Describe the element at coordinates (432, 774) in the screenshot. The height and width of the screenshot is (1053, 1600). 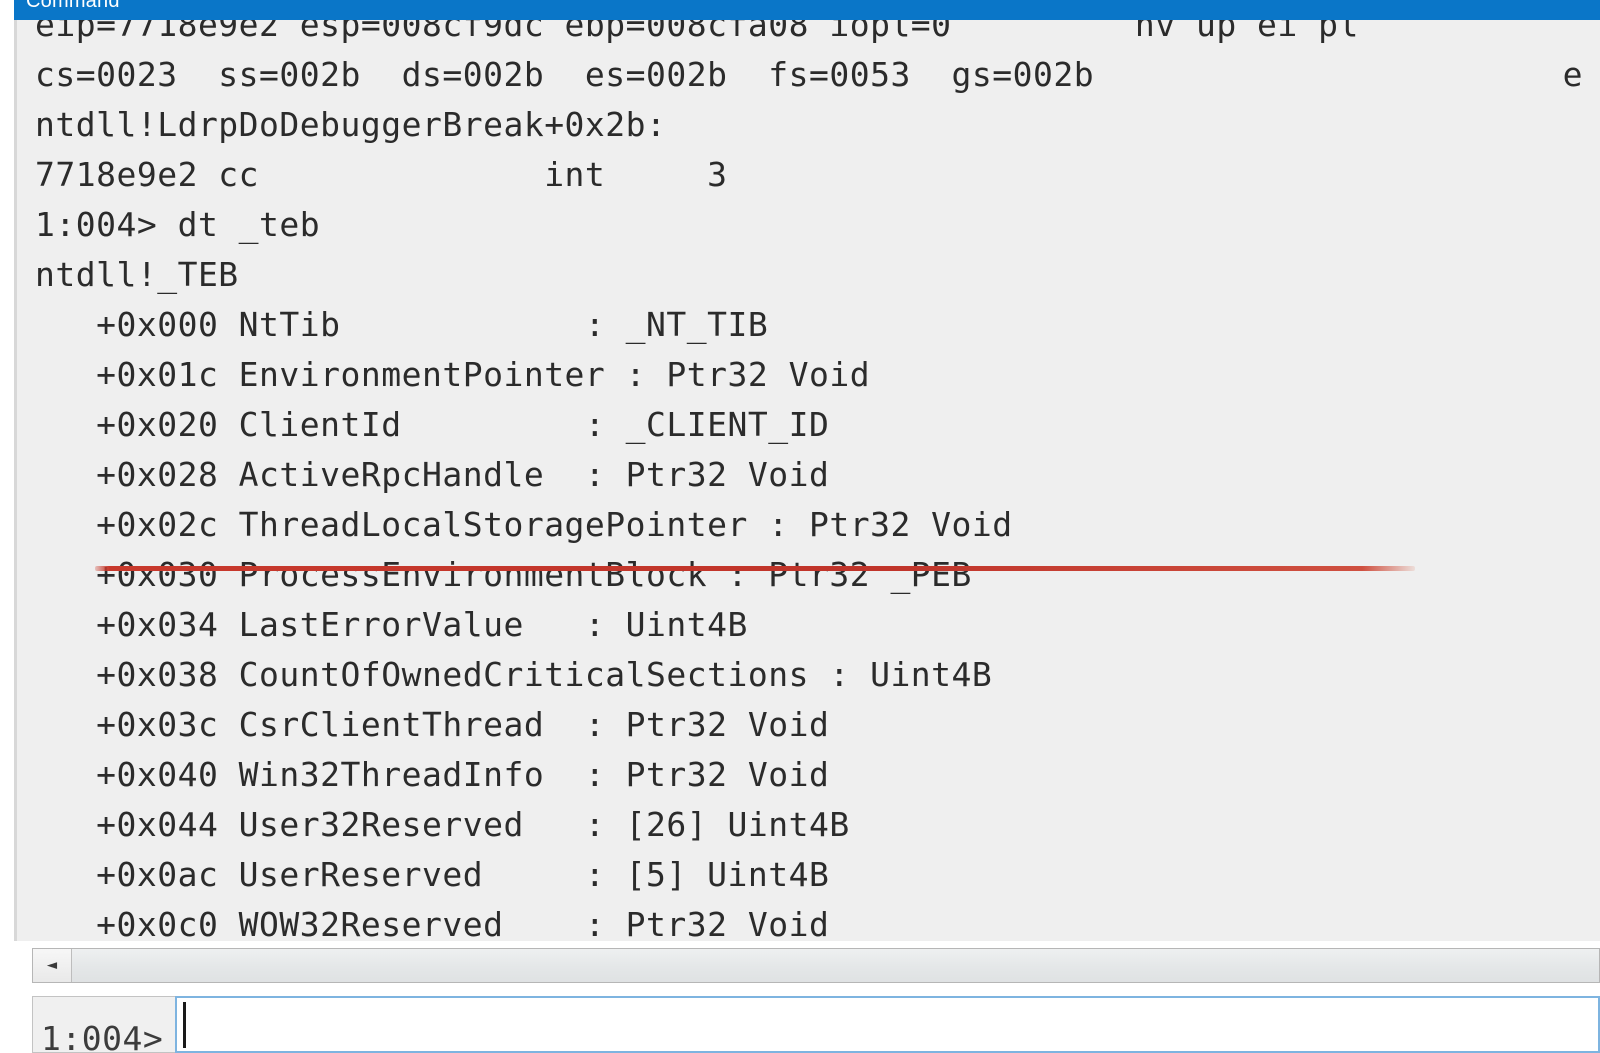
I see `output-line: +0x040 Win32ThreadInfo : Ptr32 Void` at that location.